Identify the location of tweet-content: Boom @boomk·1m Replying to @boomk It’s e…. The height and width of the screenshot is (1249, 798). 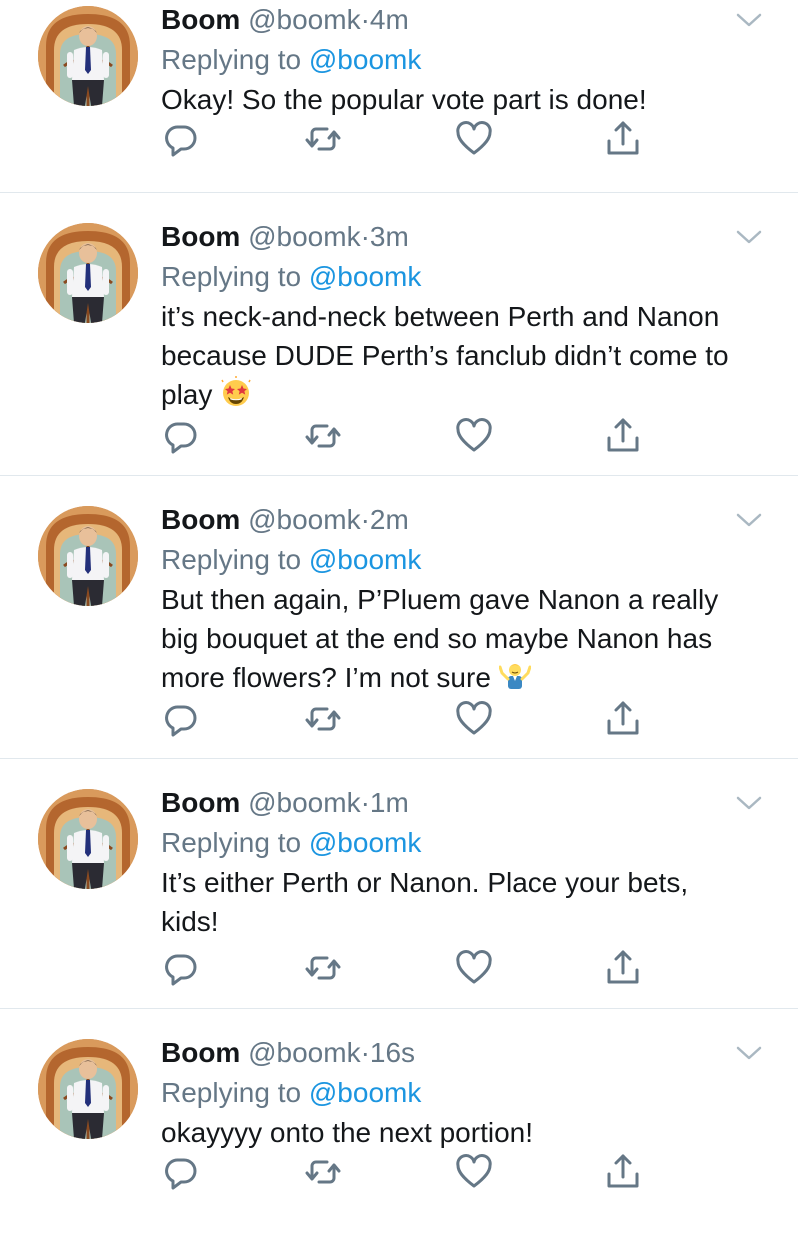
(459, 862).